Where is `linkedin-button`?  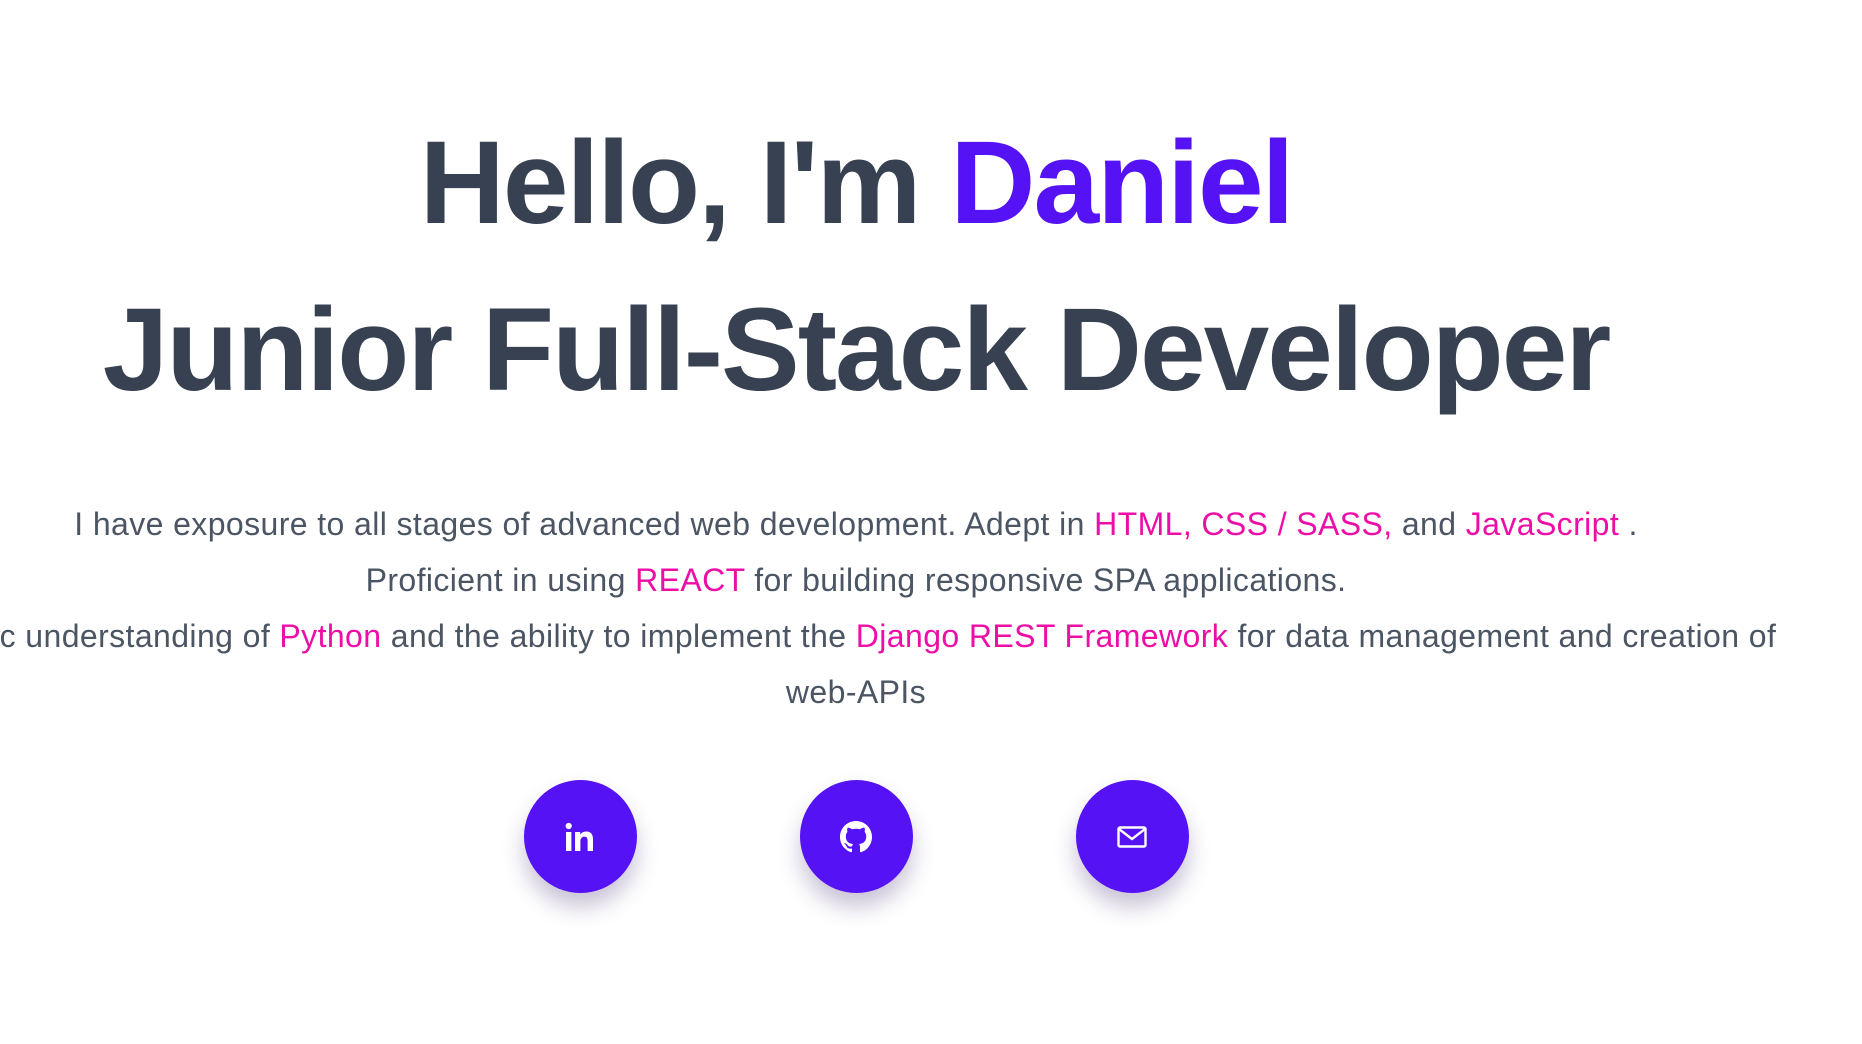
linkedin-button is located at coordinates (580, 836).